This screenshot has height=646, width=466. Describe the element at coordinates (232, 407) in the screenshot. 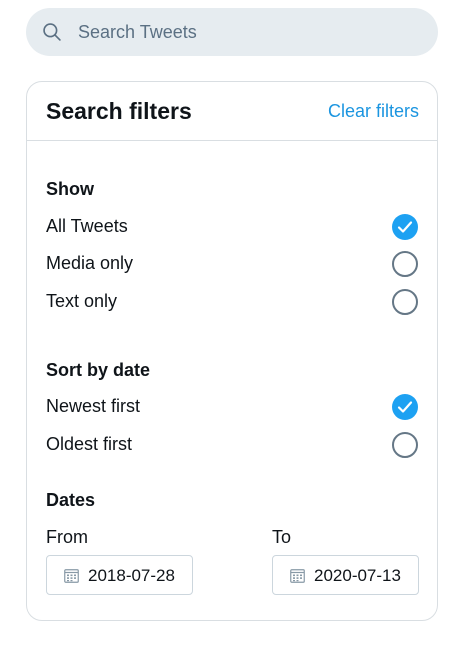

I see `option-newest-first: Newest first` at that location.